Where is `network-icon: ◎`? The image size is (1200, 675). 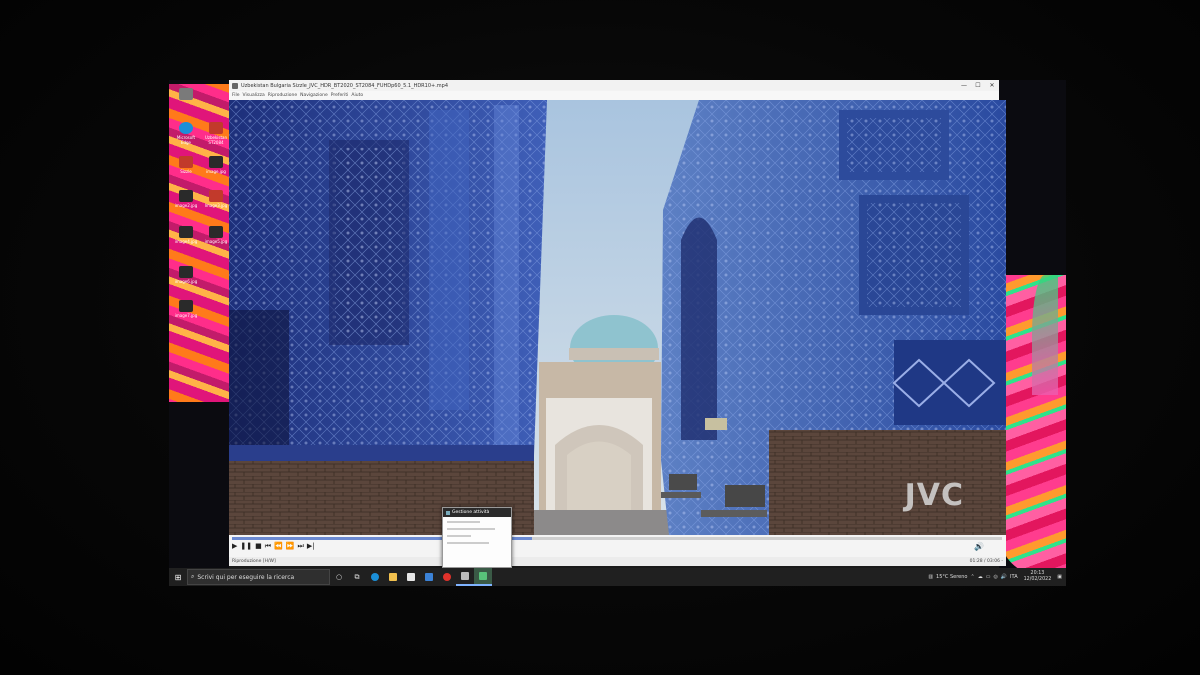 network-icon: ◎ is located at coordinates (995, 577).